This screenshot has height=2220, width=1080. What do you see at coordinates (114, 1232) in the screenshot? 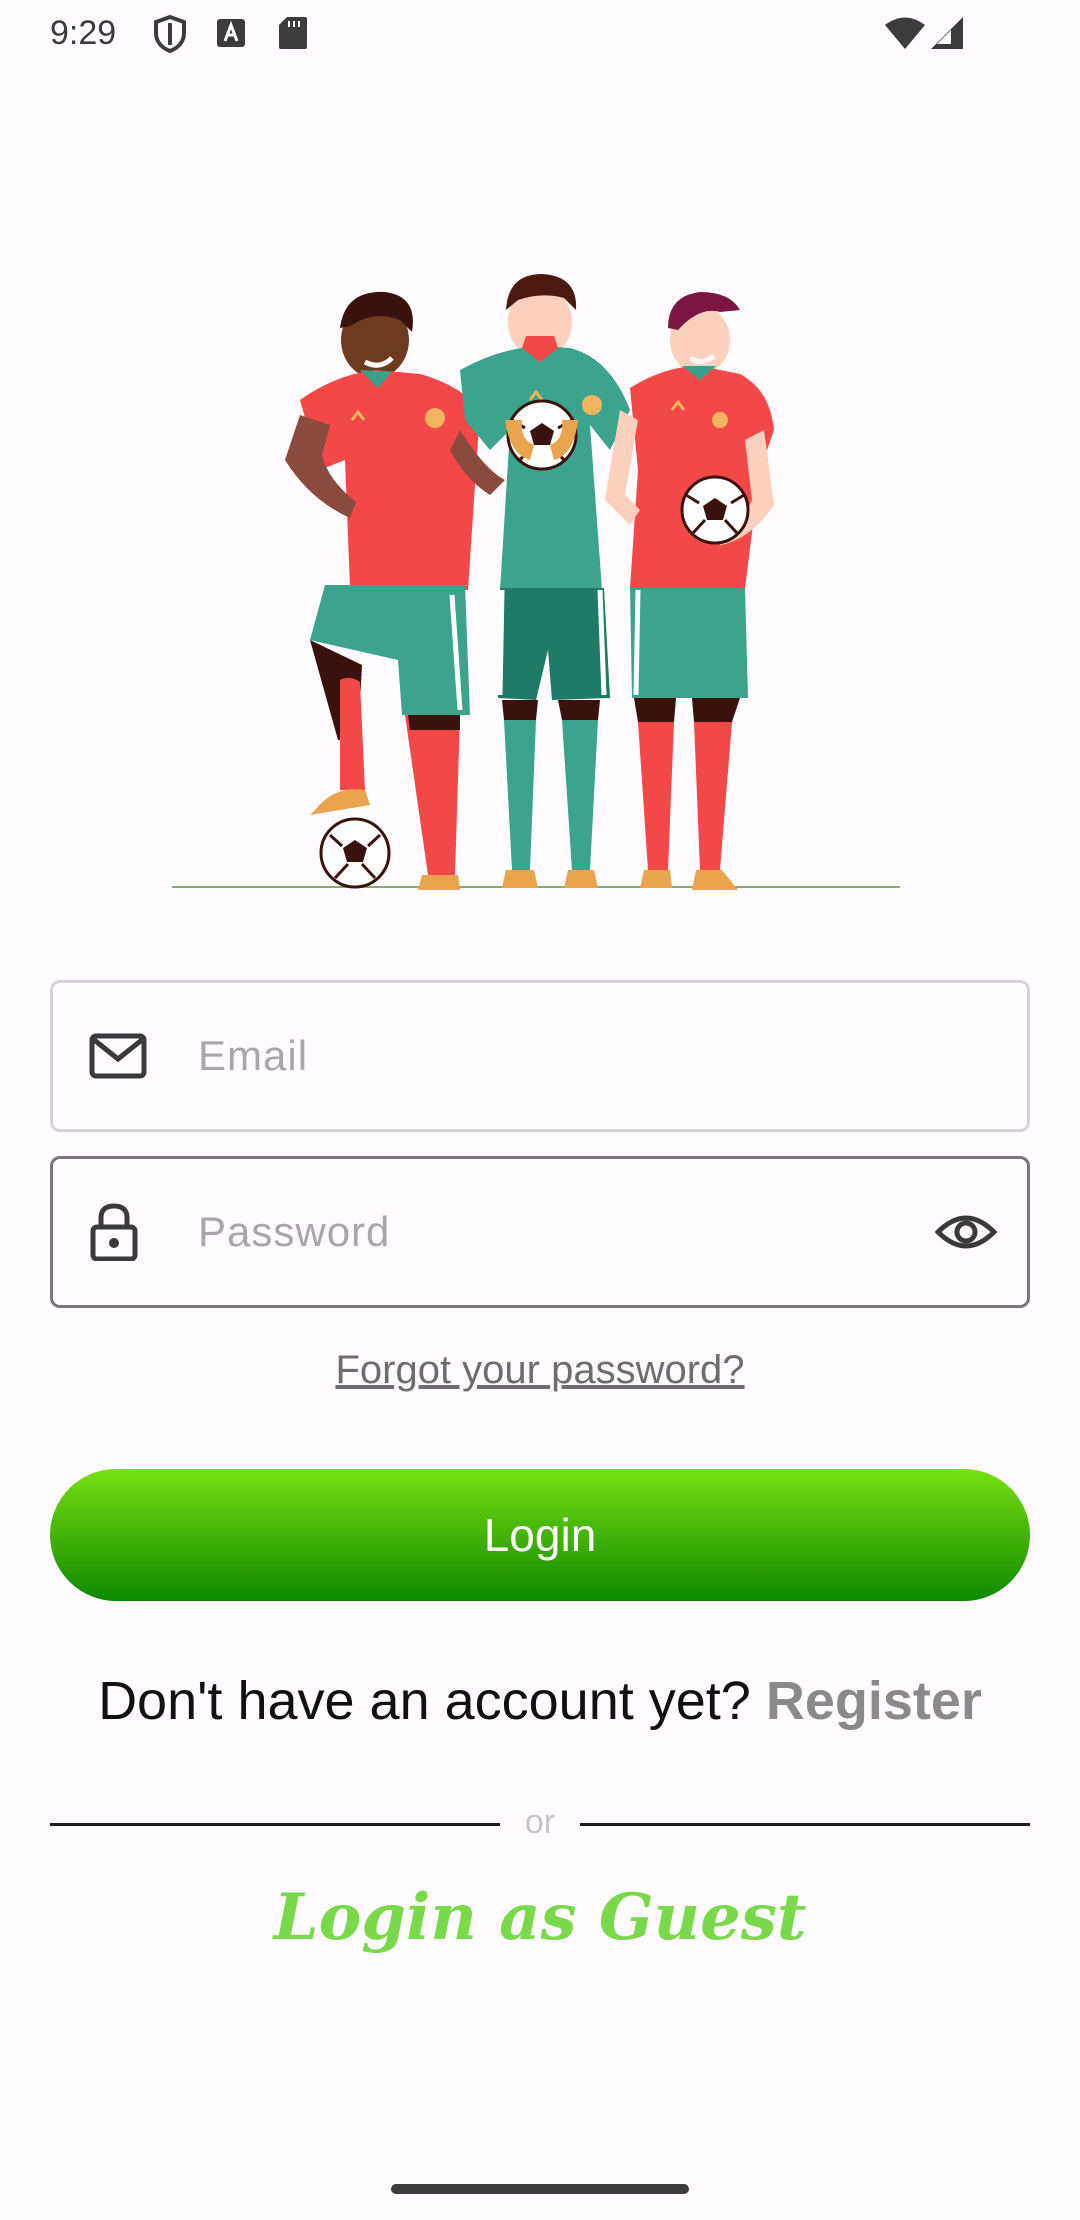
I see `lock-icon` at bounding box center [114, 1232].